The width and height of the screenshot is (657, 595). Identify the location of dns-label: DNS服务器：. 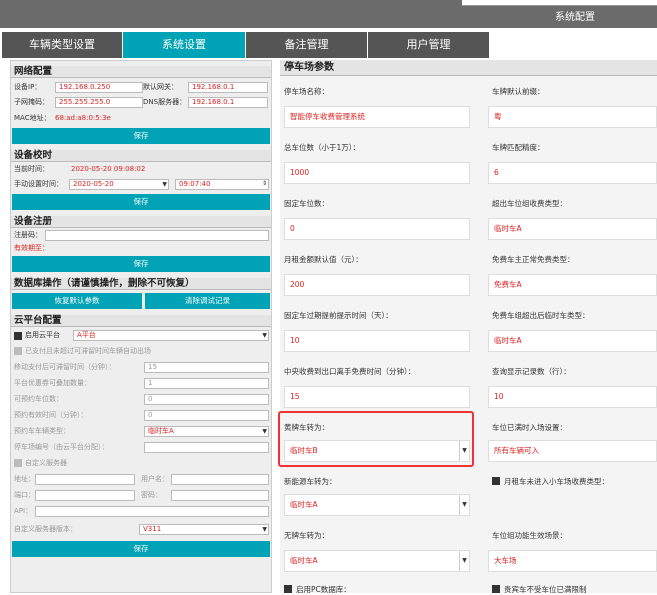
(165, 102).